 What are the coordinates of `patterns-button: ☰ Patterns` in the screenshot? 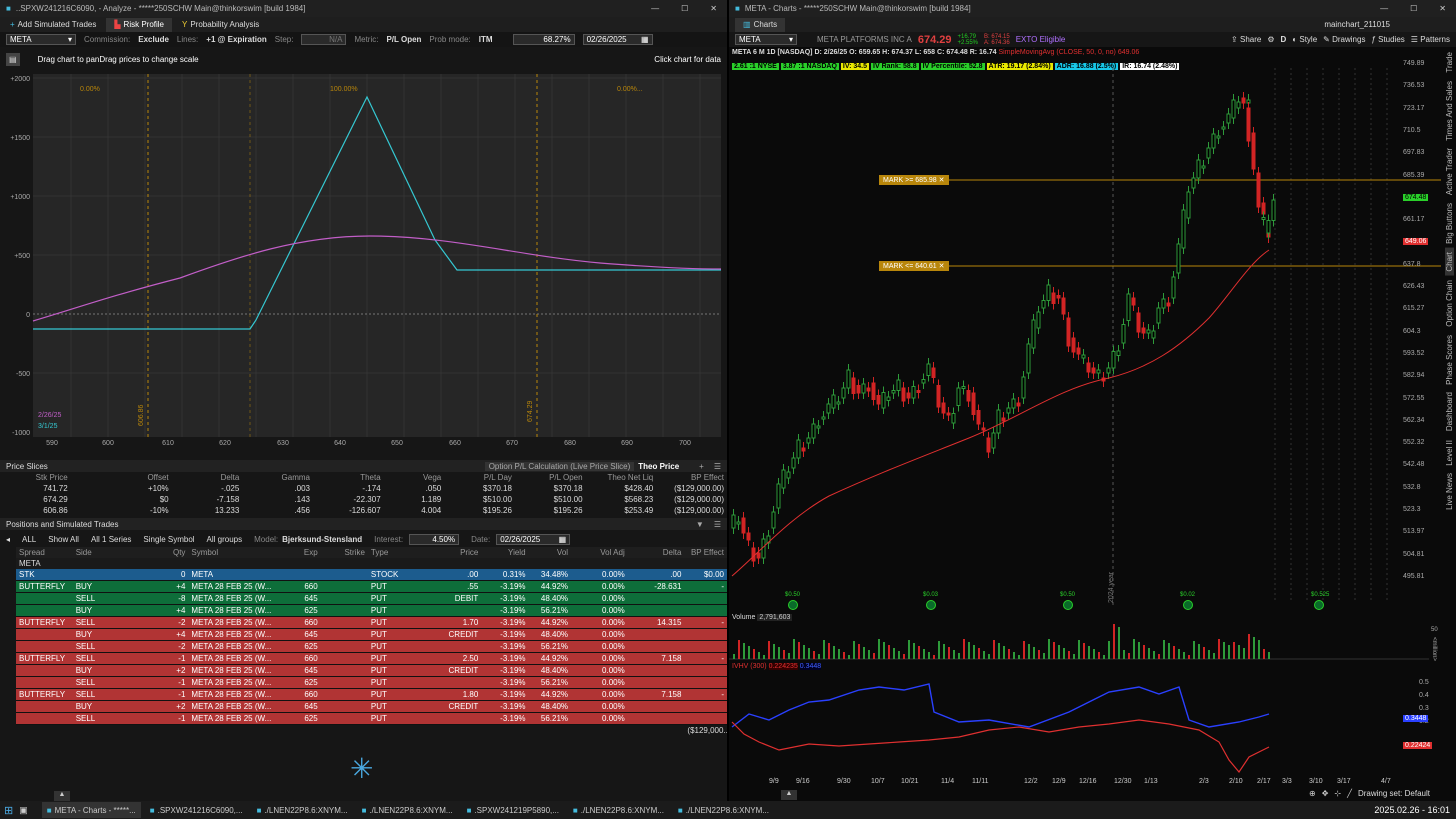 It's located at (1430, 39).